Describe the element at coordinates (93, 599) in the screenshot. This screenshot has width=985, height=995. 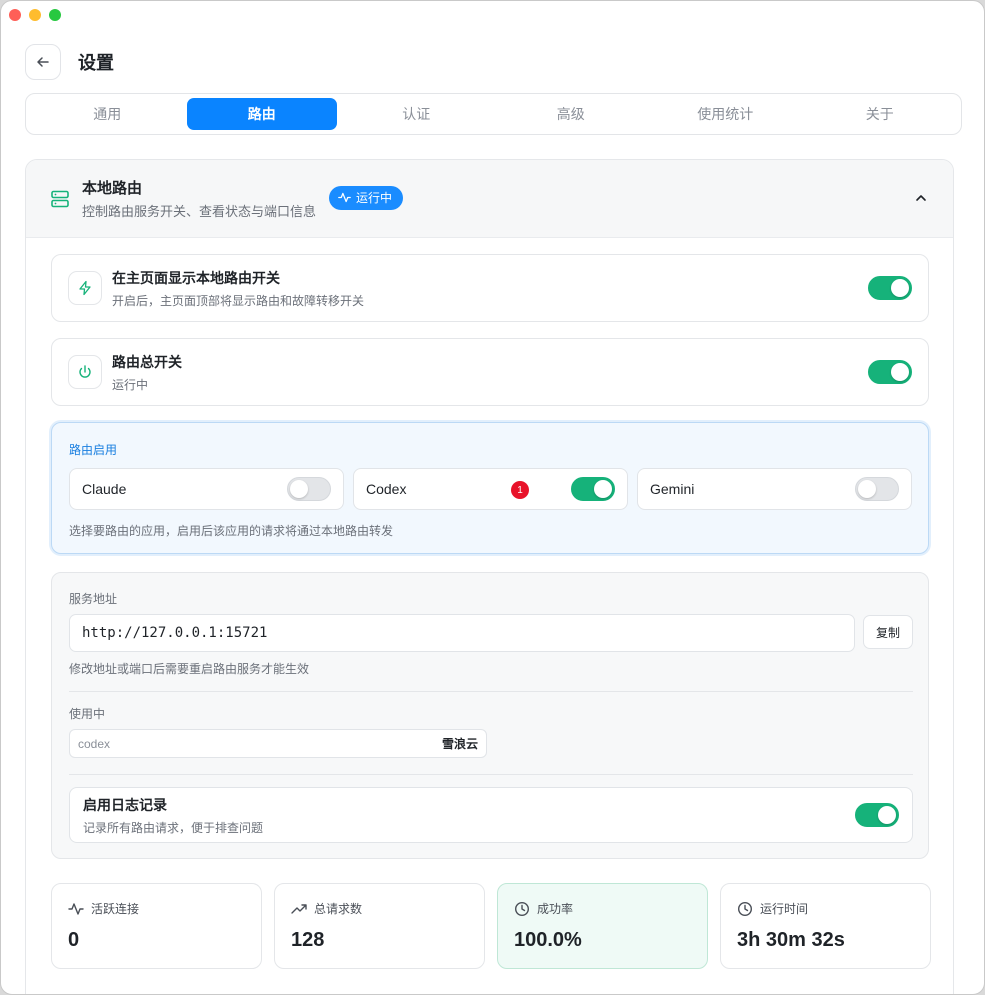
I see `service-address-label: 服务地址` at that location.